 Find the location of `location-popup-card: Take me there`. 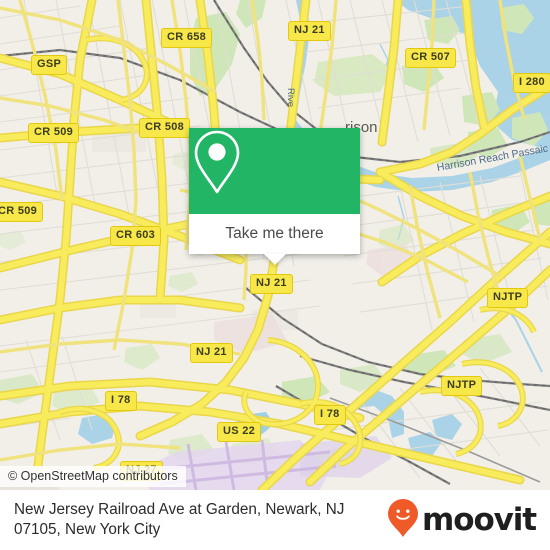

location-popup-card: Take me there is located at coordinates (274, 196).